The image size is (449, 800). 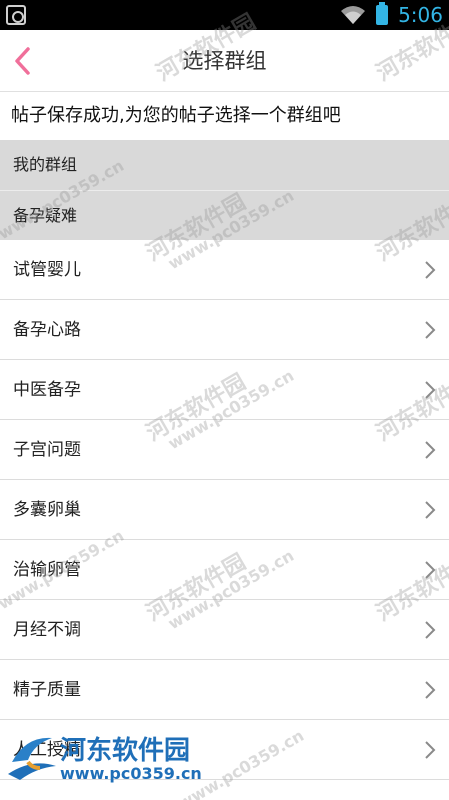 I want to click on list-item: 多囊卵巢, so click(x=224, y=510).